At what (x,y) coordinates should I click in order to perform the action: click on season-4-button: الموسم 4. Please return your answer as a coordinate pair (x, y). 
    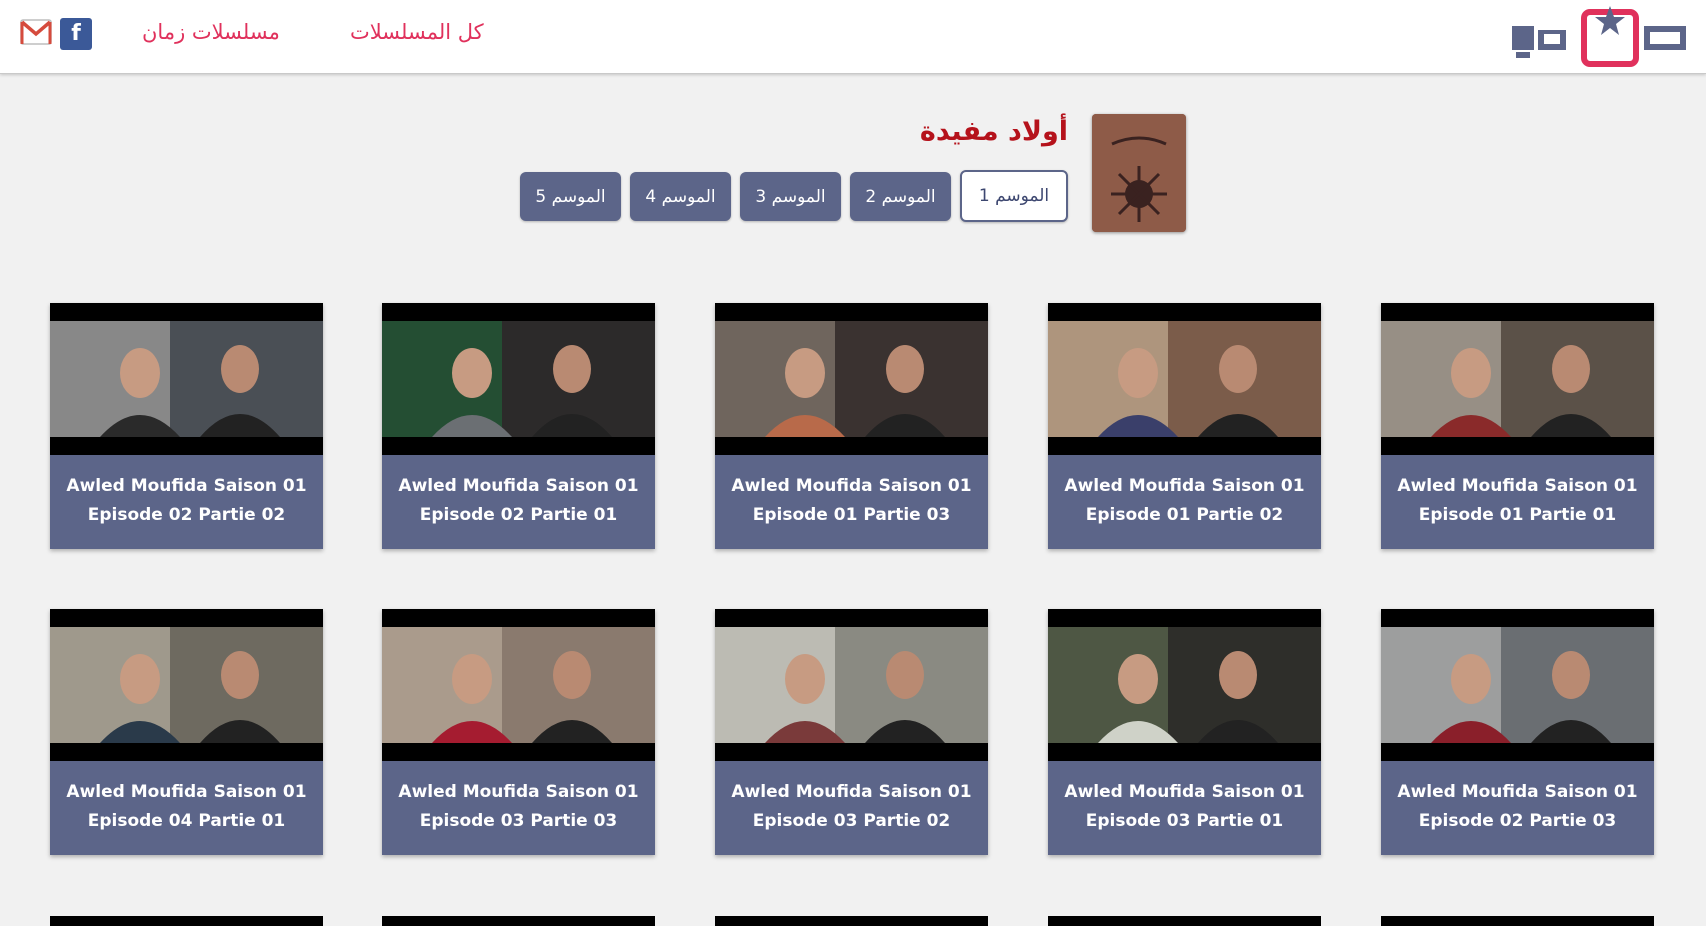
    Looking at the image, I should click on (680, 196).